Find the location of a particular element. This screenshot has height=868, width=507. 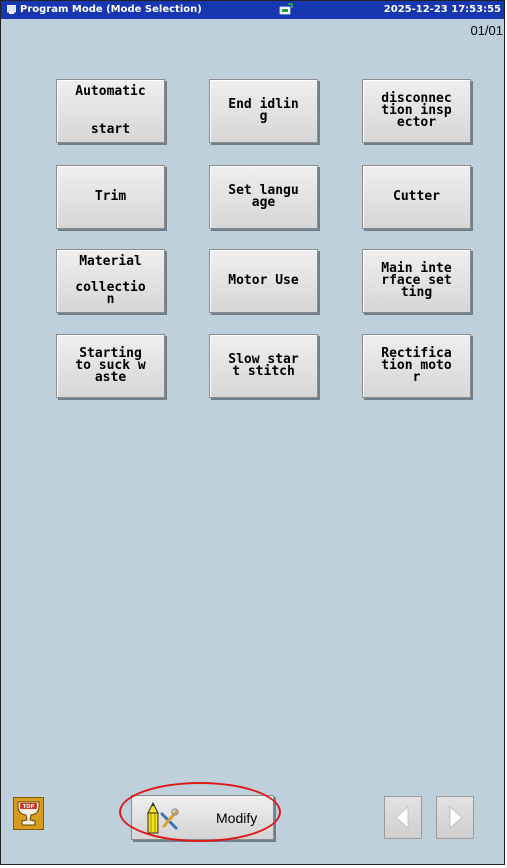

arrow-left-icon is located at coordinates (402, 817).